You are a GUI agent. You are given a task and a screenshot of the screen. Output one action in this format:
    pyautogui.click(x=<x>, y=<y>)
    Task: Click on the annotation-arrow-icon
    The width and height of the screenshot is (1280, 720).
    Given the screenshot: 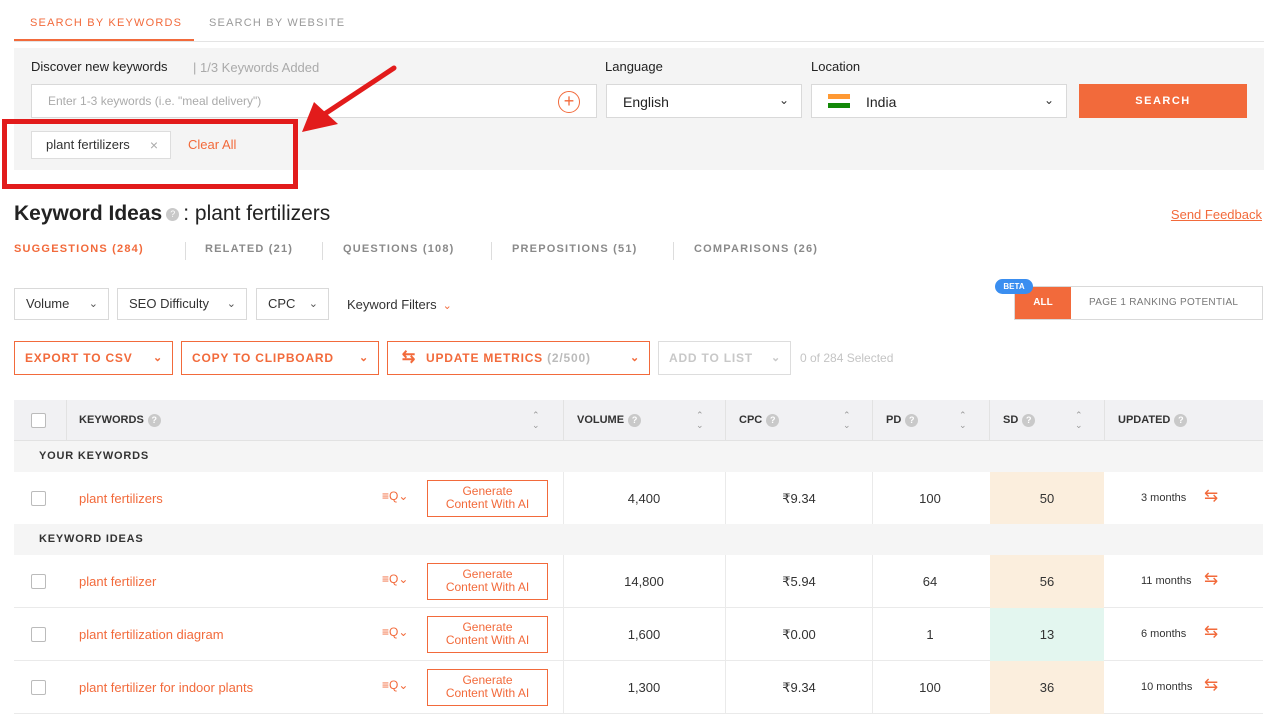 What is the action you would take?
    pyautogui.click(x=349, y=98)
    